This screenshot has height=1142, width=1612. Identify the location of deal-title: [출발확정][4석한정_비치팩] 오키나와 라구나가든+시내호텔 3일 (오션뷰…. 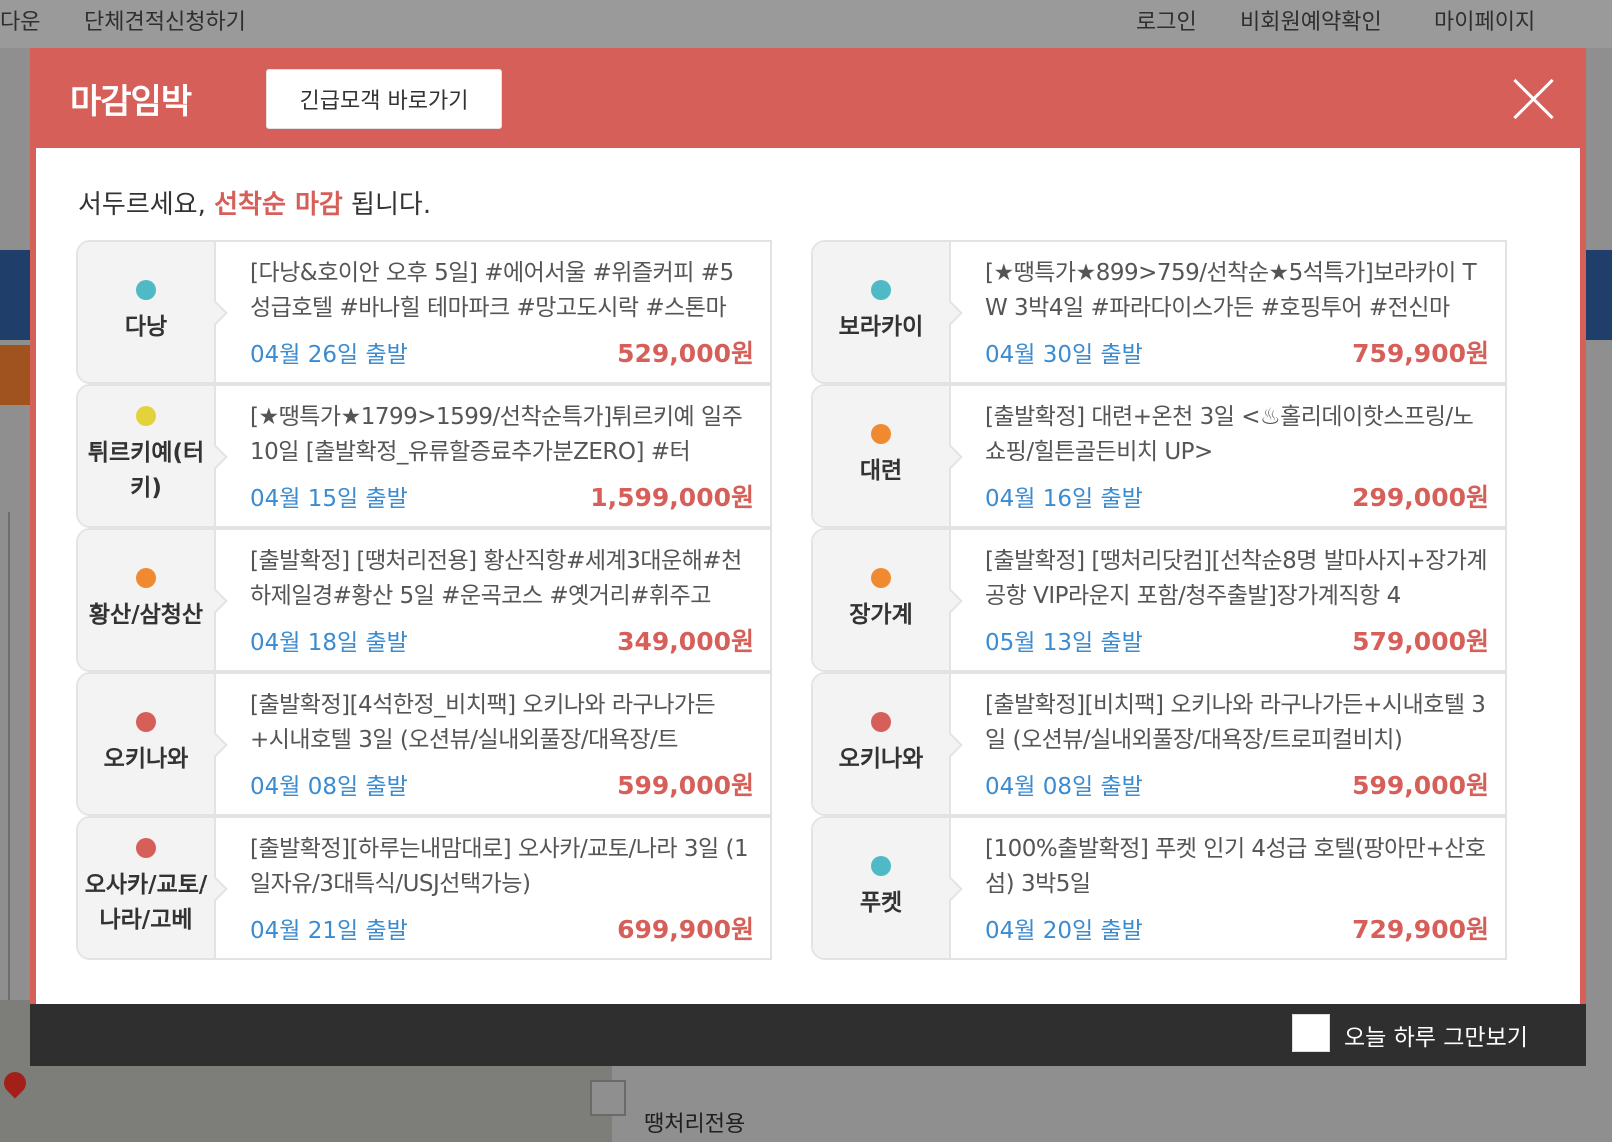
(502, 723).